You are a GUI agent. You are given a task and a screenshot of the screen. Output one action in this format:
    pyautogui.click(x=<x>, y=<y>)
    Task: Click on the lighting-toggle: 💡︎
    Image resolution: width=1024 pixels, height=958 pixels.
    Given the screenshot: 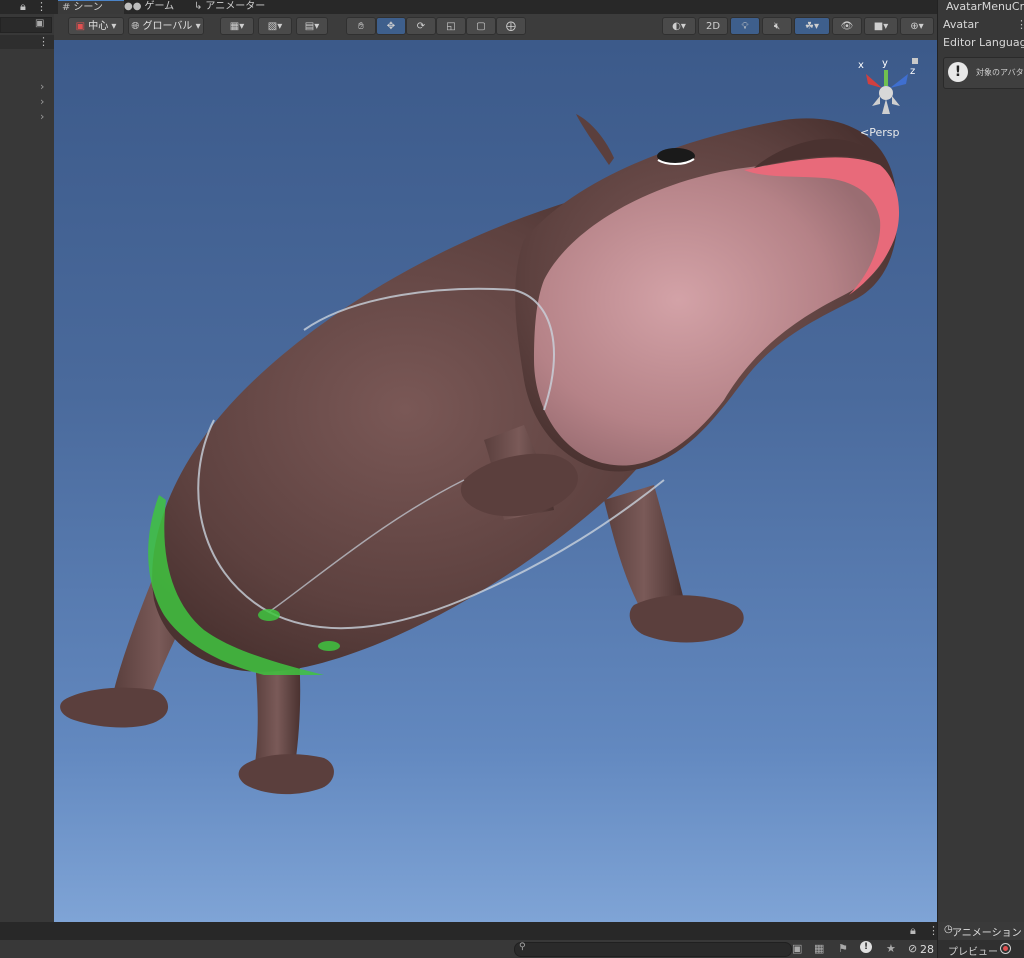 What is the action you would take?
    pyautogui.click(x=745, y=26)
    